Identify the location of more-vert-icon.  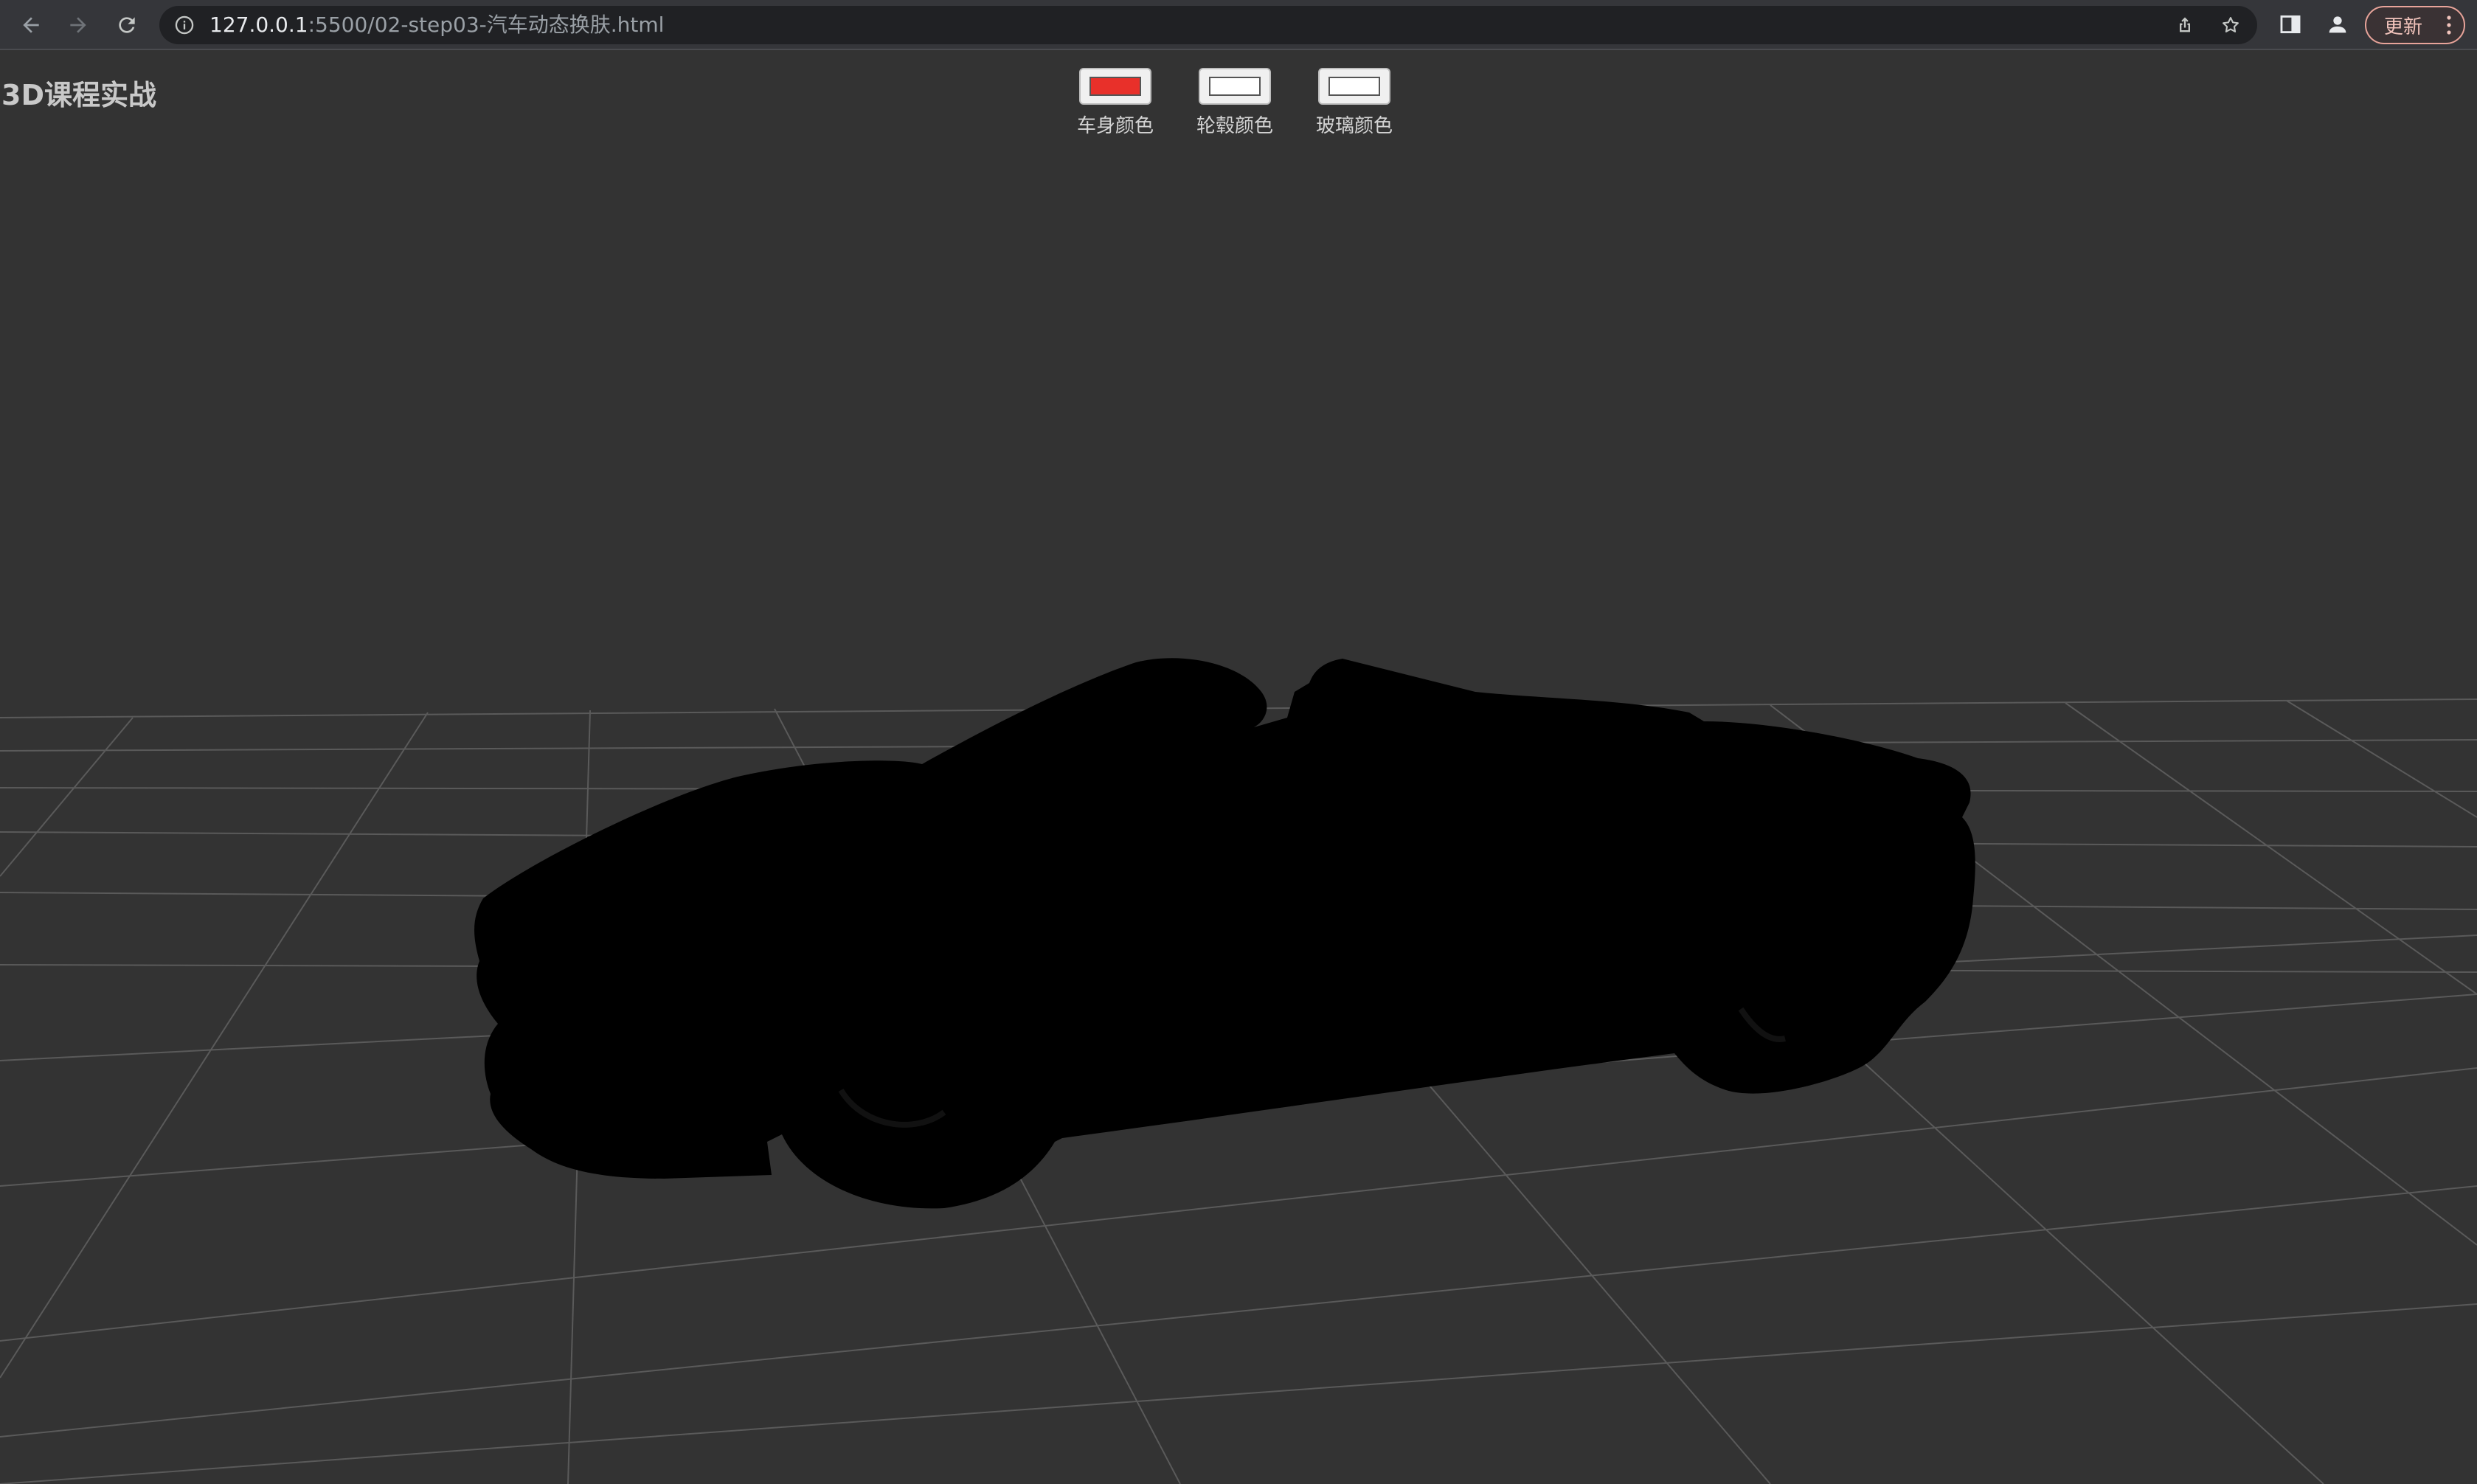
(2449, 25).